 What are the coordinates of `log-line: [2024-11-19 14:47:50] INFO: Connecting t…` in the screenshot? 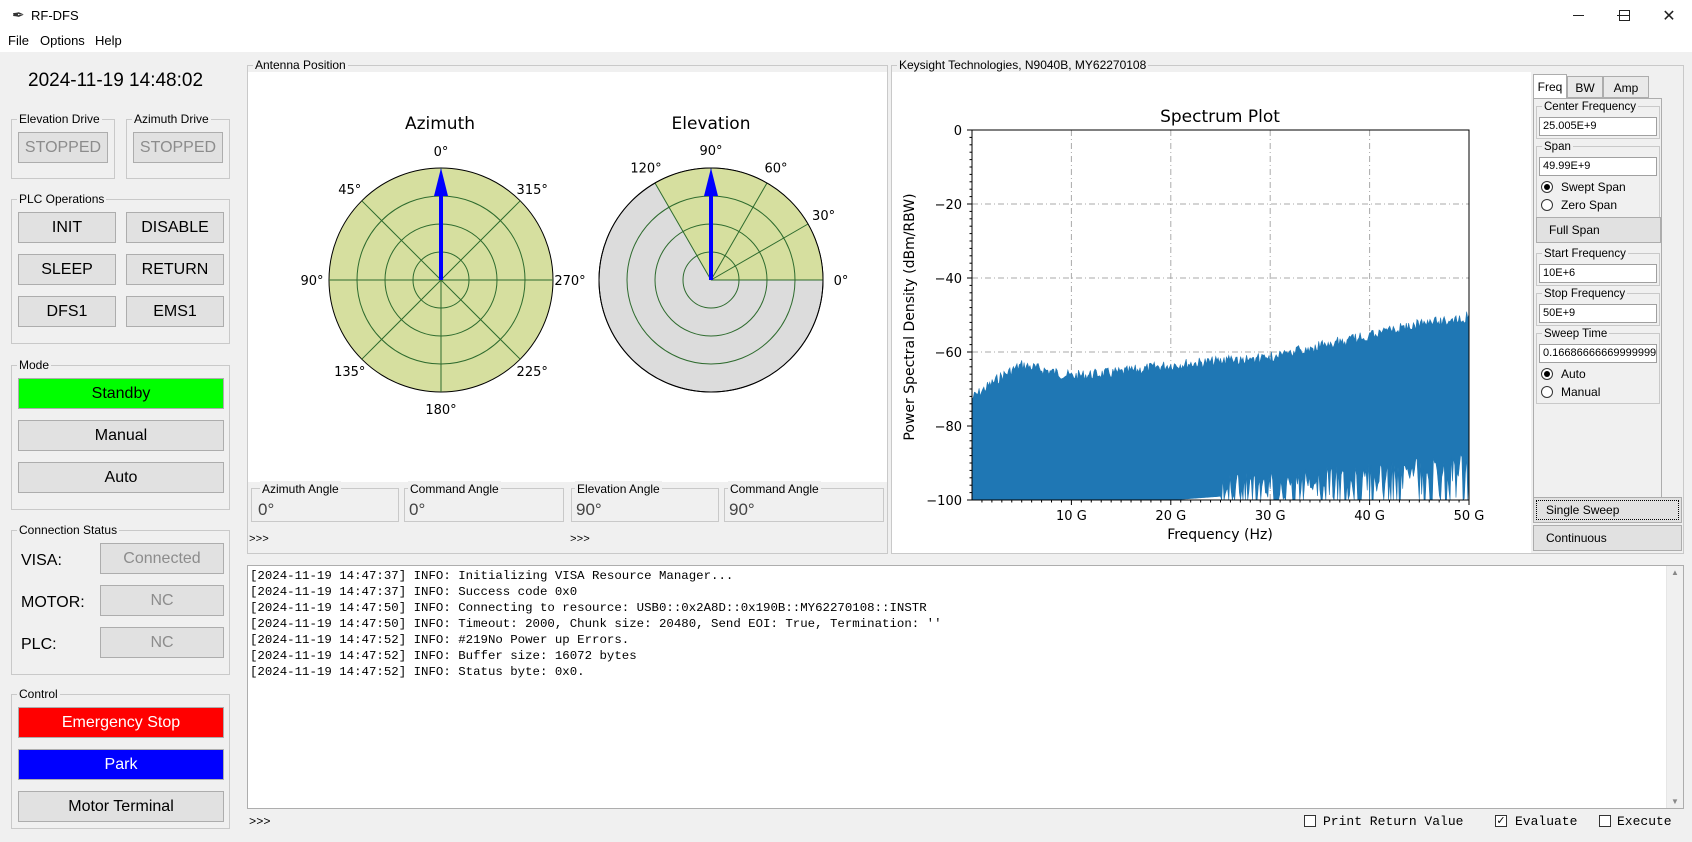 It's located at (588, 608).